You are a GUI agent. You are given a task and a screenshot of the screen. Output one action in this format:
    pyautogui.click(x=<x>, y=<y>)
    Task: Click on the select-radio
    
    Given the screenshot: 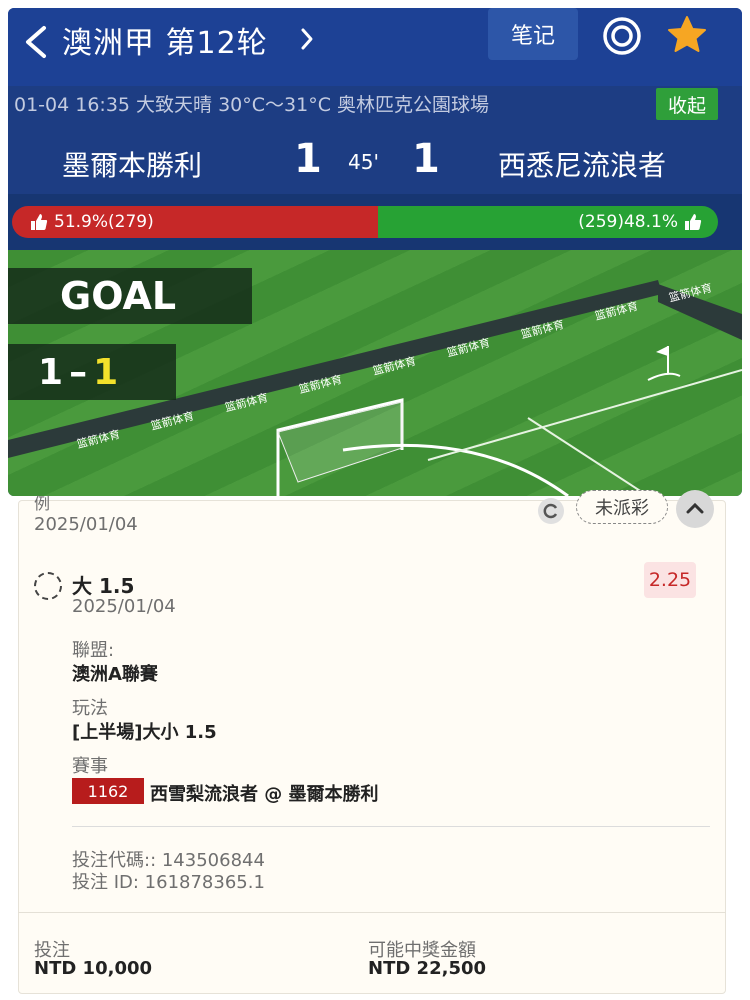 What is the action you would take?
    pyautogui.click(x=48, y=586)
    